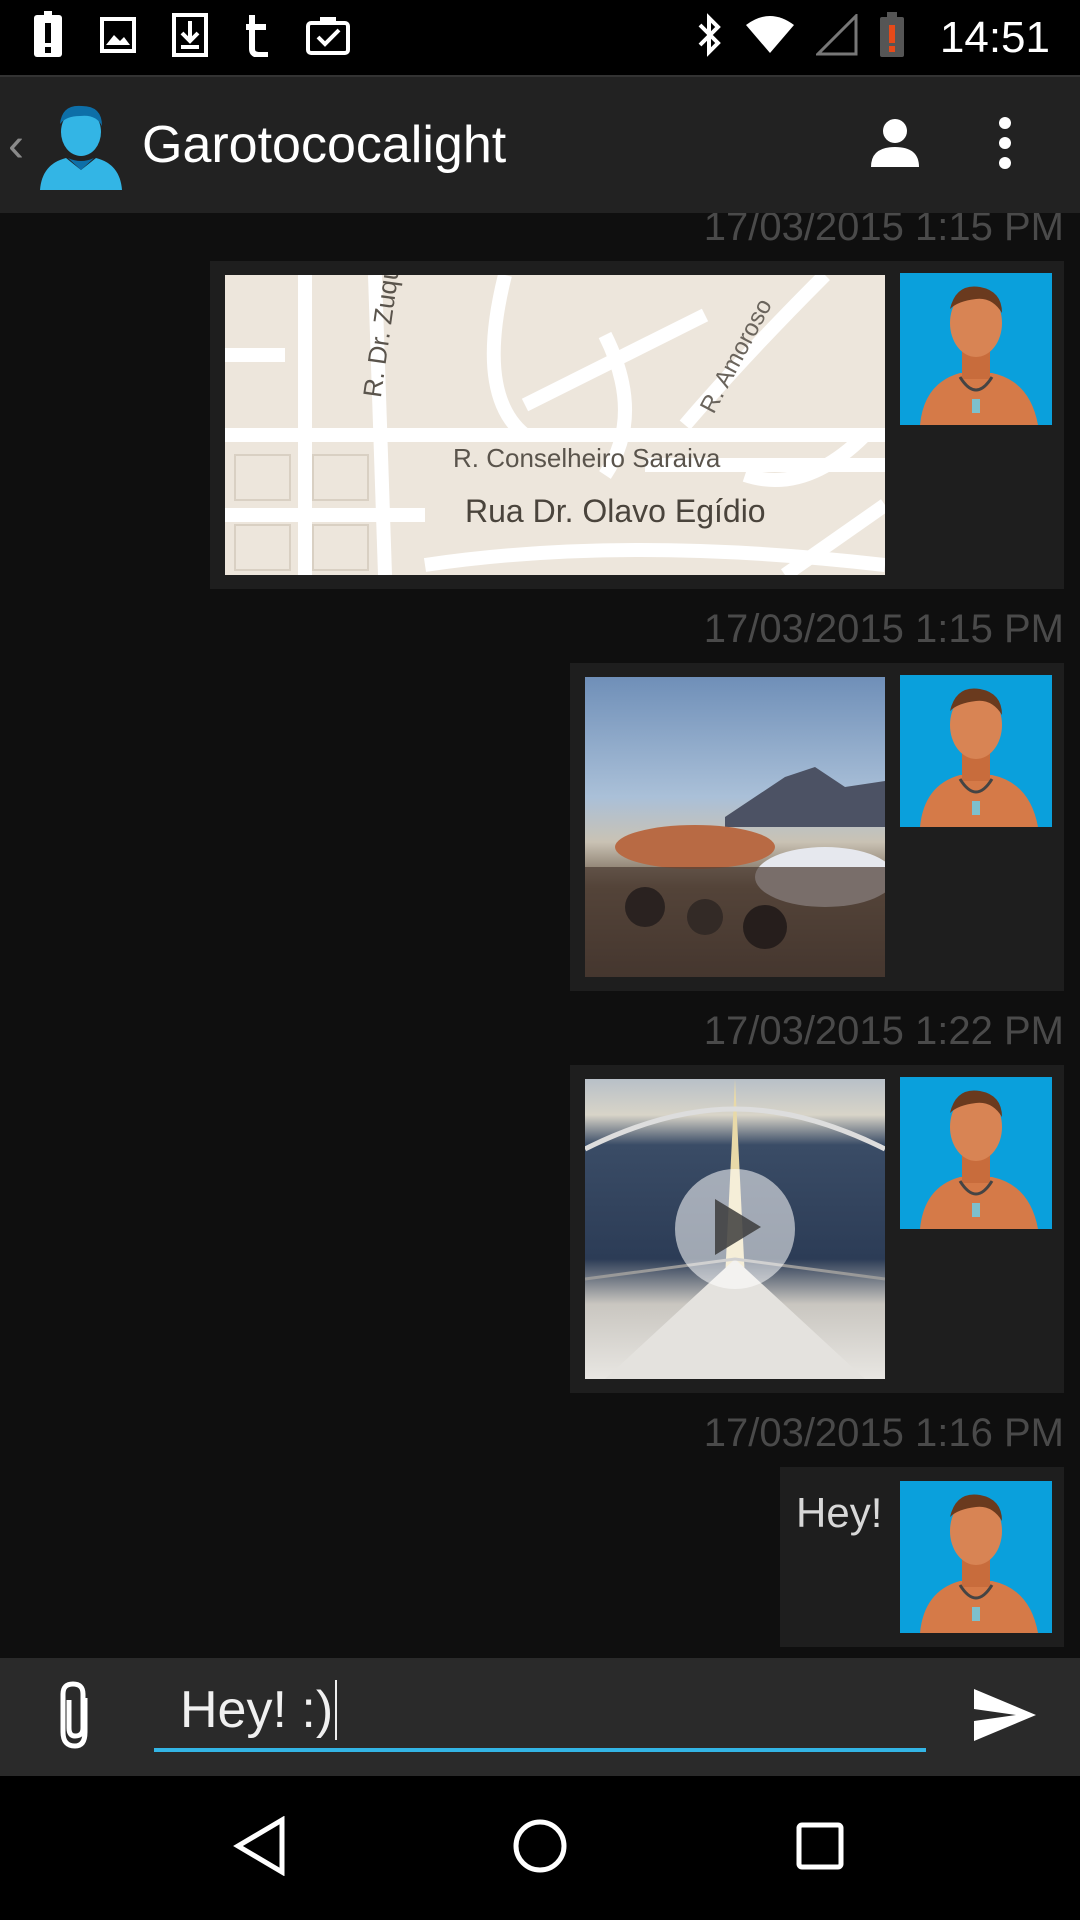  Describe the element at coordinates (709, 37) in the screenshot. I see `bluetooth-icon` at that location.